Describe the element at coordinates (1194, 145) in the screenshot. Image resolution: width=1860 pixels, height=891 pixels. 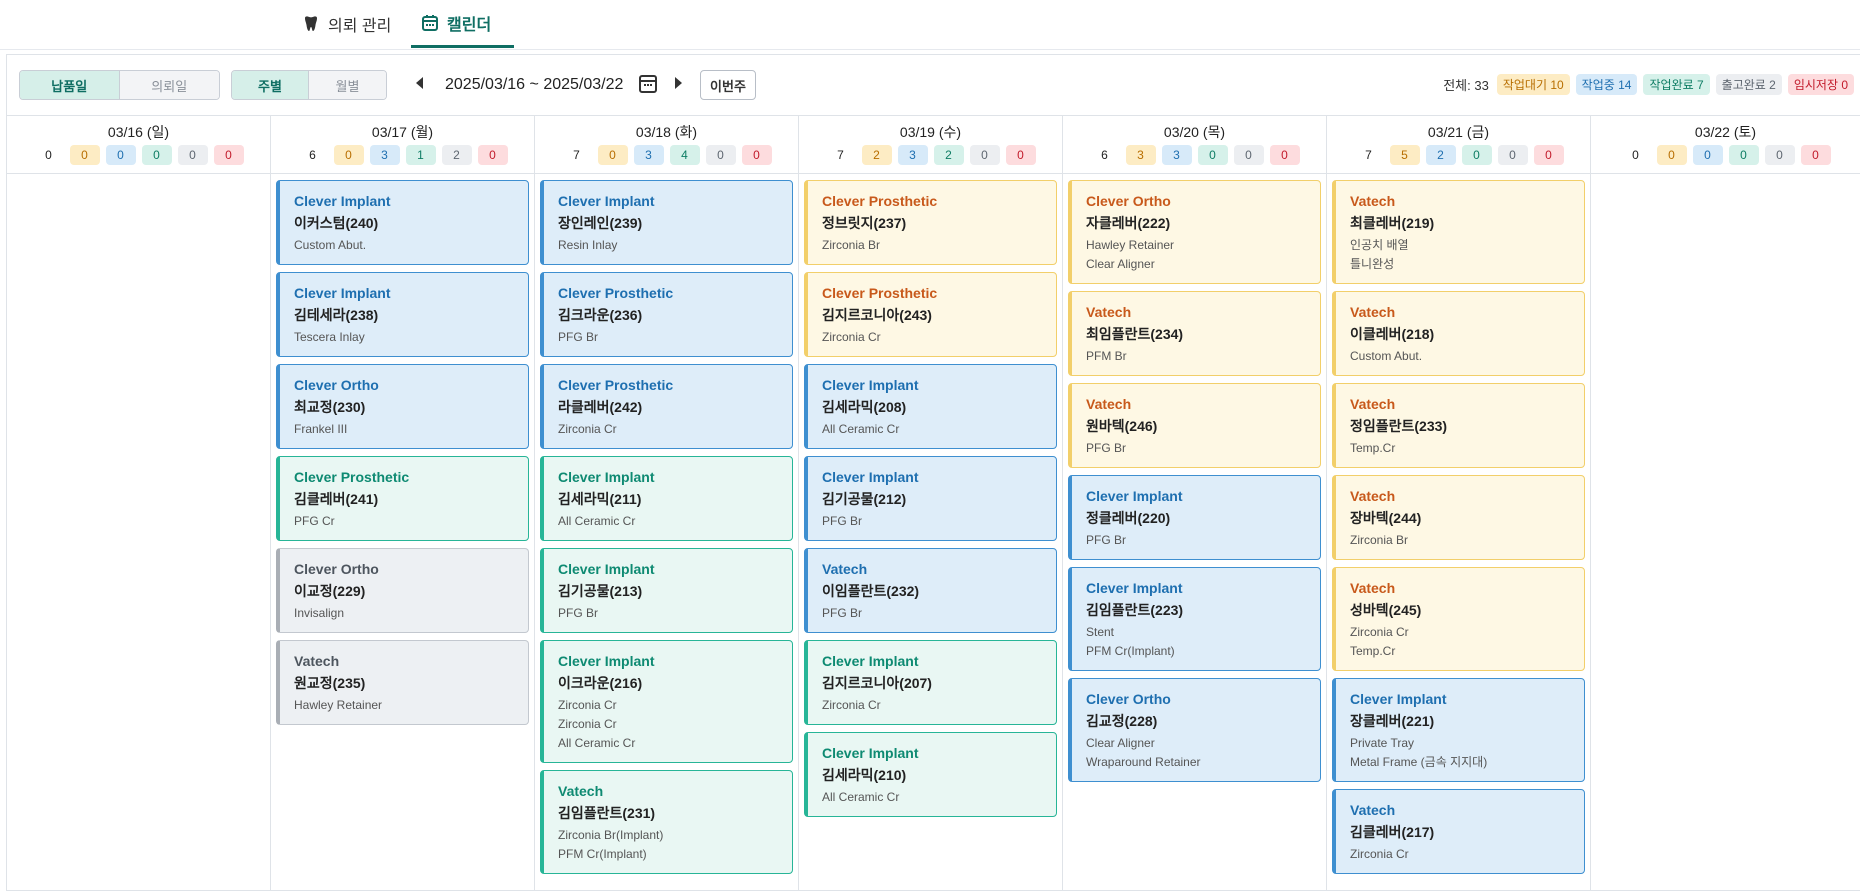
I see `day-header: 03/20 (목) 6 3 3 0 0 0` at that location.